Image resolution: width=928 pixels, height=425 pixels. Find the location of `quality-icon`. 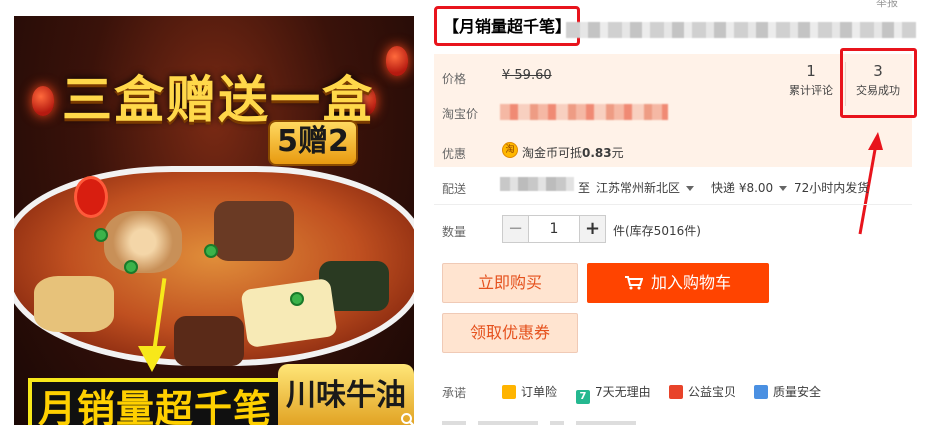

quality-icon is located at coordinates (761, 392).